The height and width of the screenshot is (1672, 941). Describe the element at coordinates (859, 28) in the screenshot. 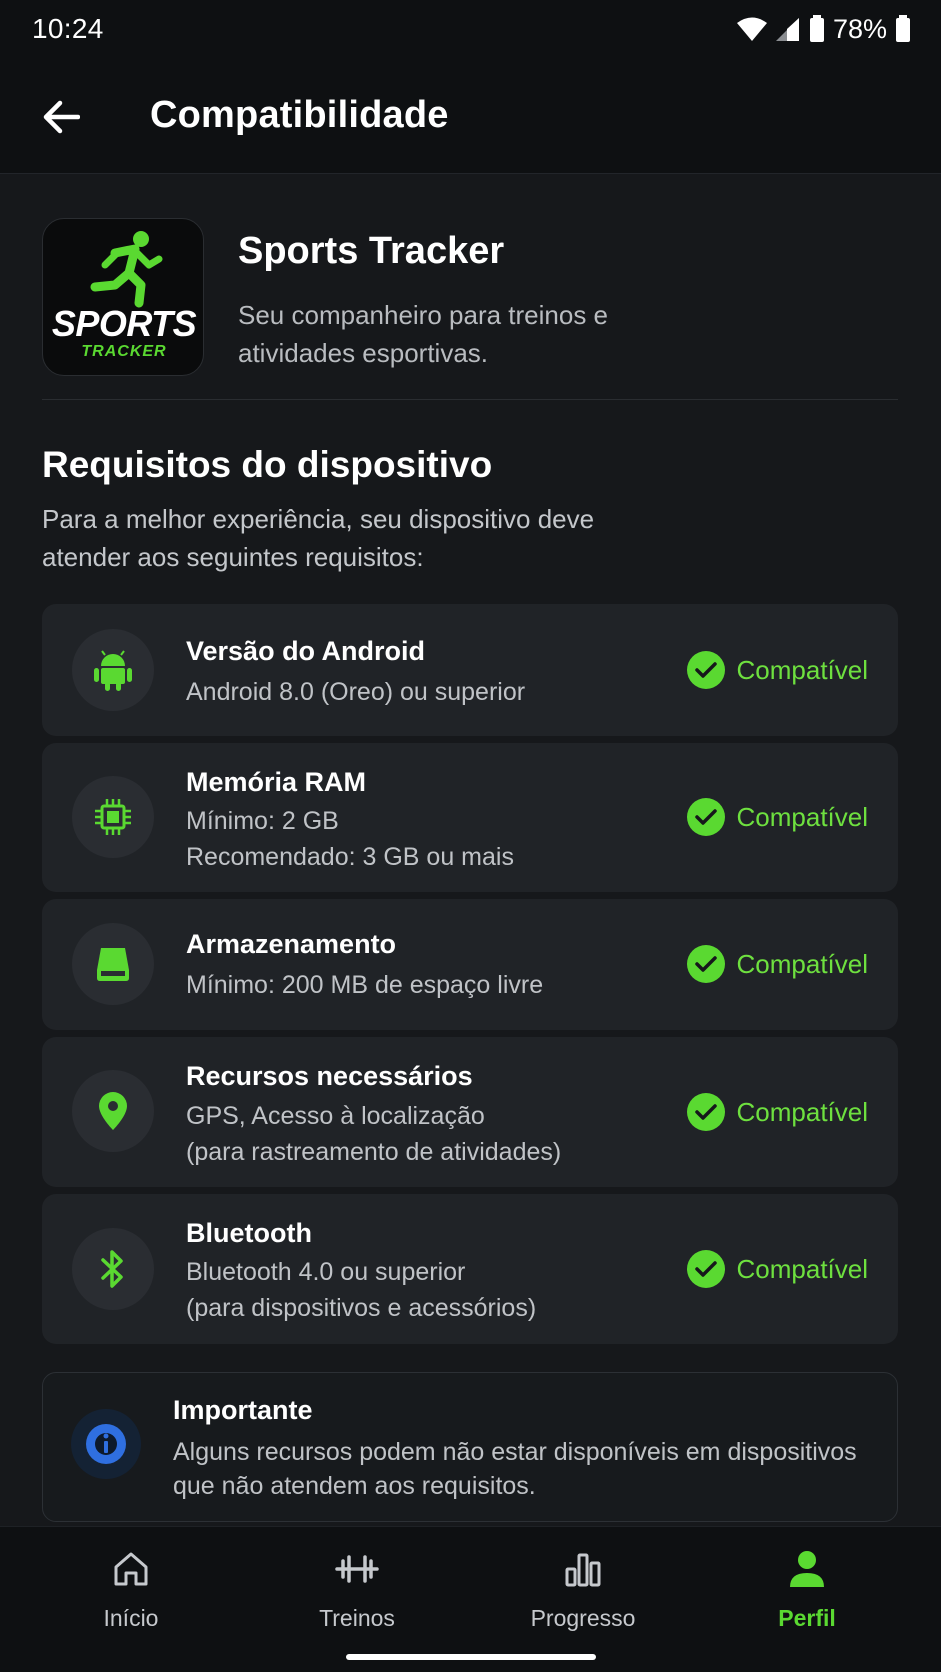

I see `battery-percent: 78%` at that location.